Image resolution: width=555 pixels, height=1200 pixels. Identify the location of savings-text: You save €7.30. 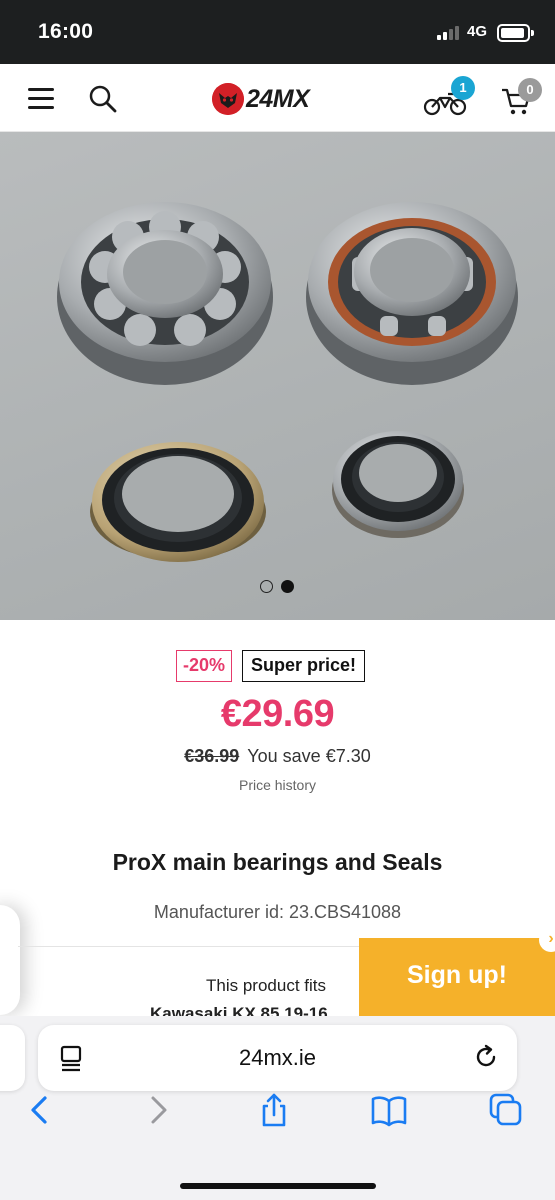
(309, 756).